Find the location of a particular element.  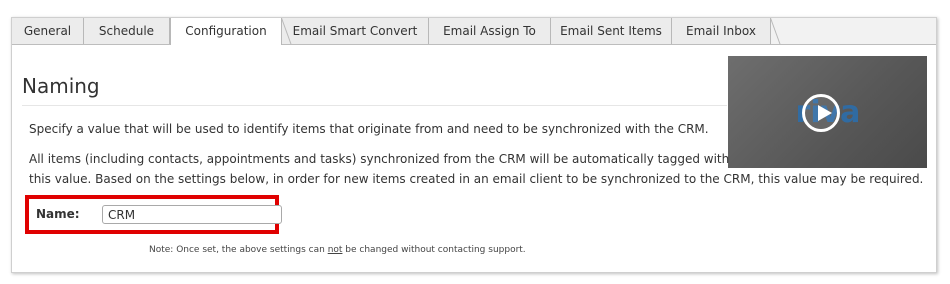

play-icon is located at coordinates (821, 113).